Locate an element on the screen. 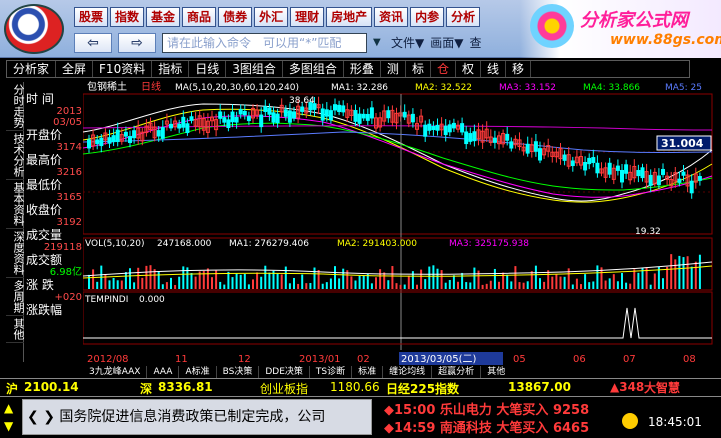 This screenshot has height=438, width=721. sz-value: 8336.81 is located at coordinates (185, 387).